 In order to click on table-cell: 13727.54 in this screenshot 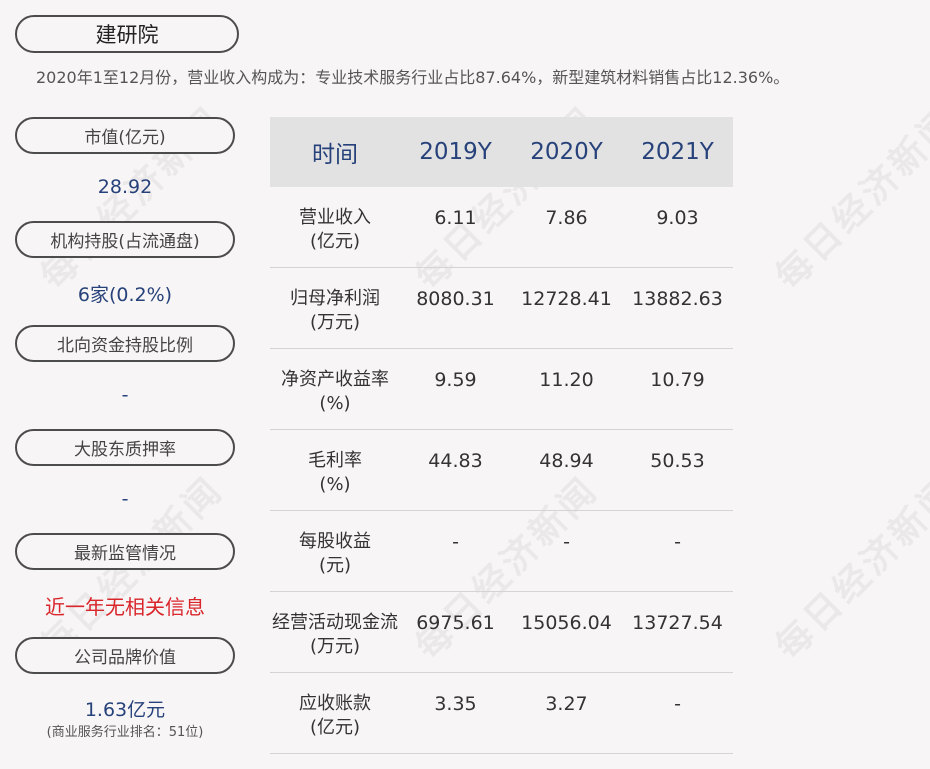, I will do `click(677, 623)`.